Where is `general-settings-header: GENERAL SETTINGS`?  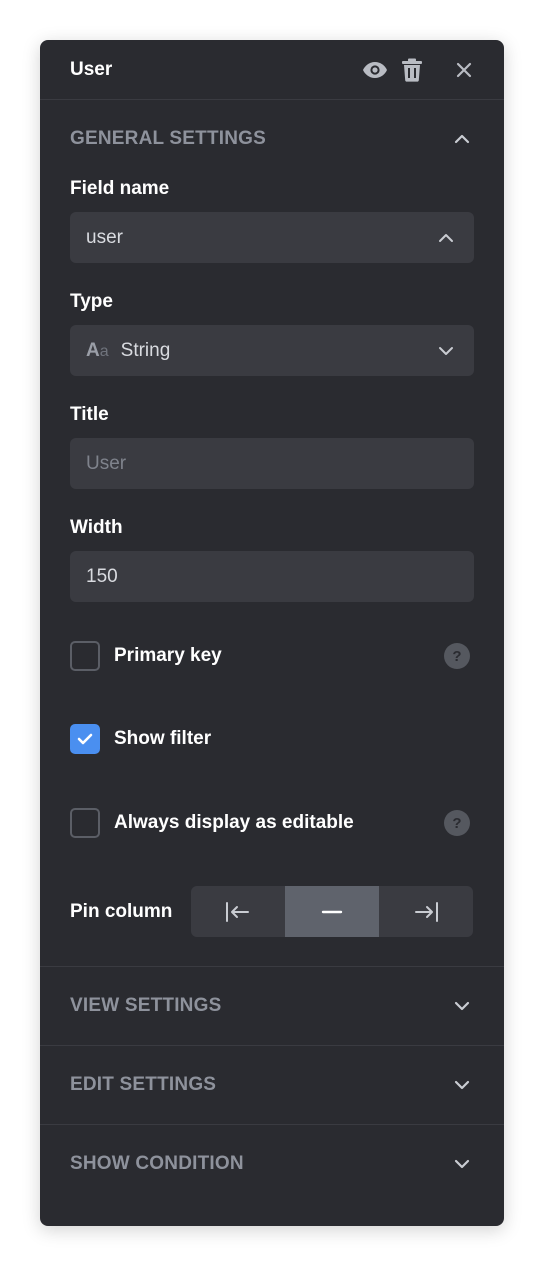
general-settings-header: GENERAL SETTINGS is located at coordinates (272, 139).